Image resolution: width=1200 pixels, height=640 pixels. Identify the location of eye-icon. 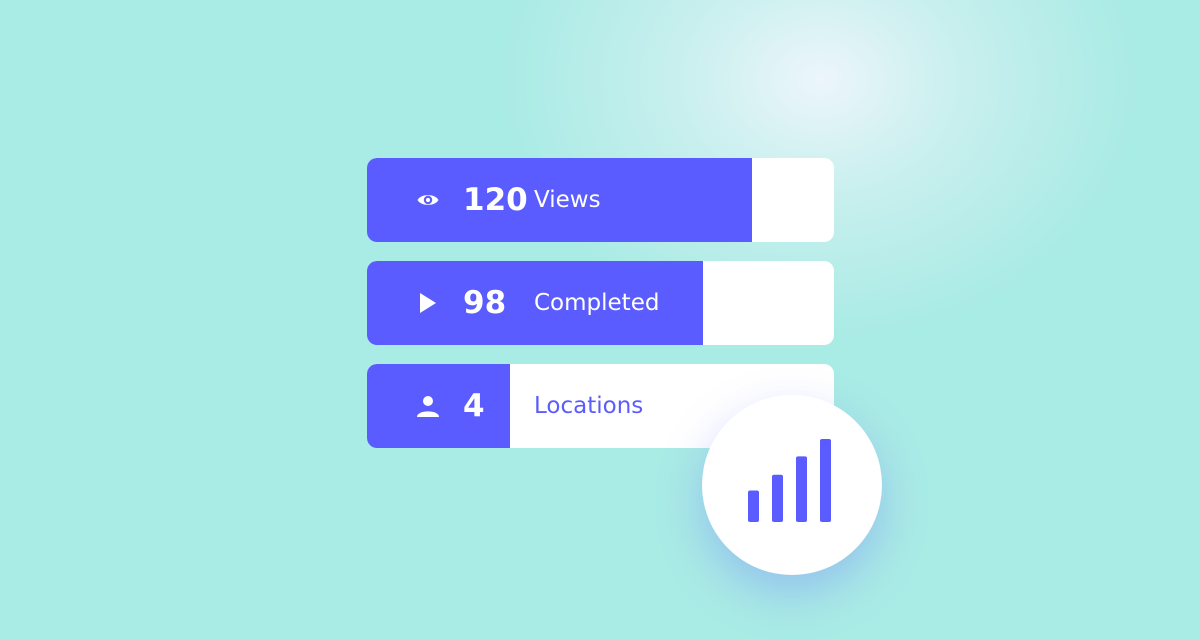
(428, 200).